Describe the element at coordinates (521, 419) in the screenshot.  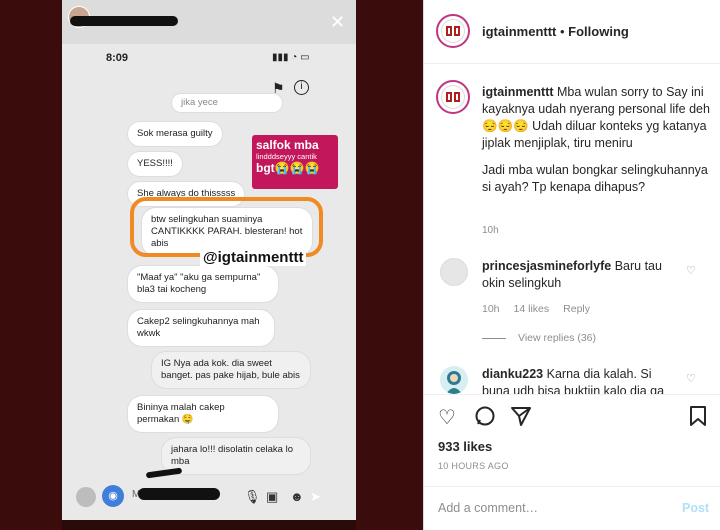
I see `share-send-icon` at that location.